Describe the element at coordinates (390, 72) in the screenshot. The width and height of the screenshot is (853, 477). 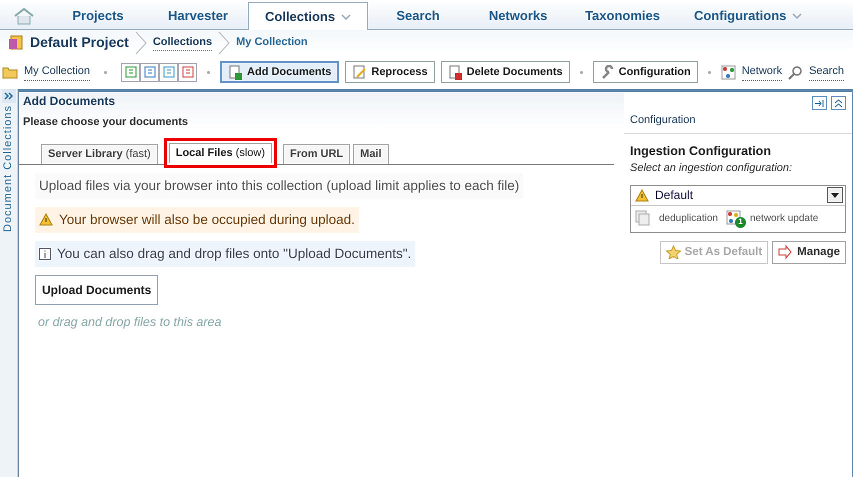
I see `toolbar-button: Reprocess` at that location.